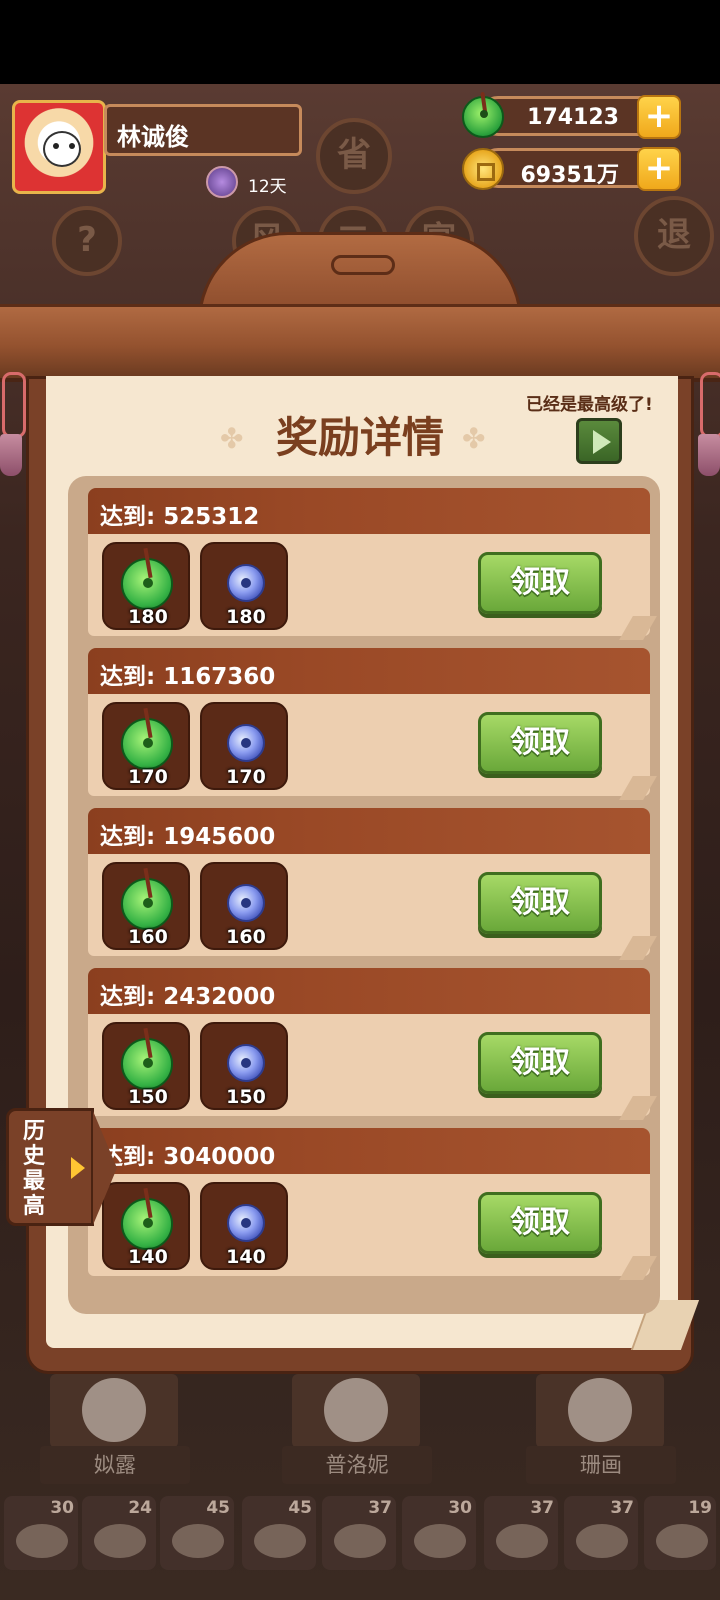 The width and height of the screenshot is (720, 1600). Describe the element at coordinates (369, 831) in the screenshot. I see `reward-row-header: 达到: 1945600` at that location.